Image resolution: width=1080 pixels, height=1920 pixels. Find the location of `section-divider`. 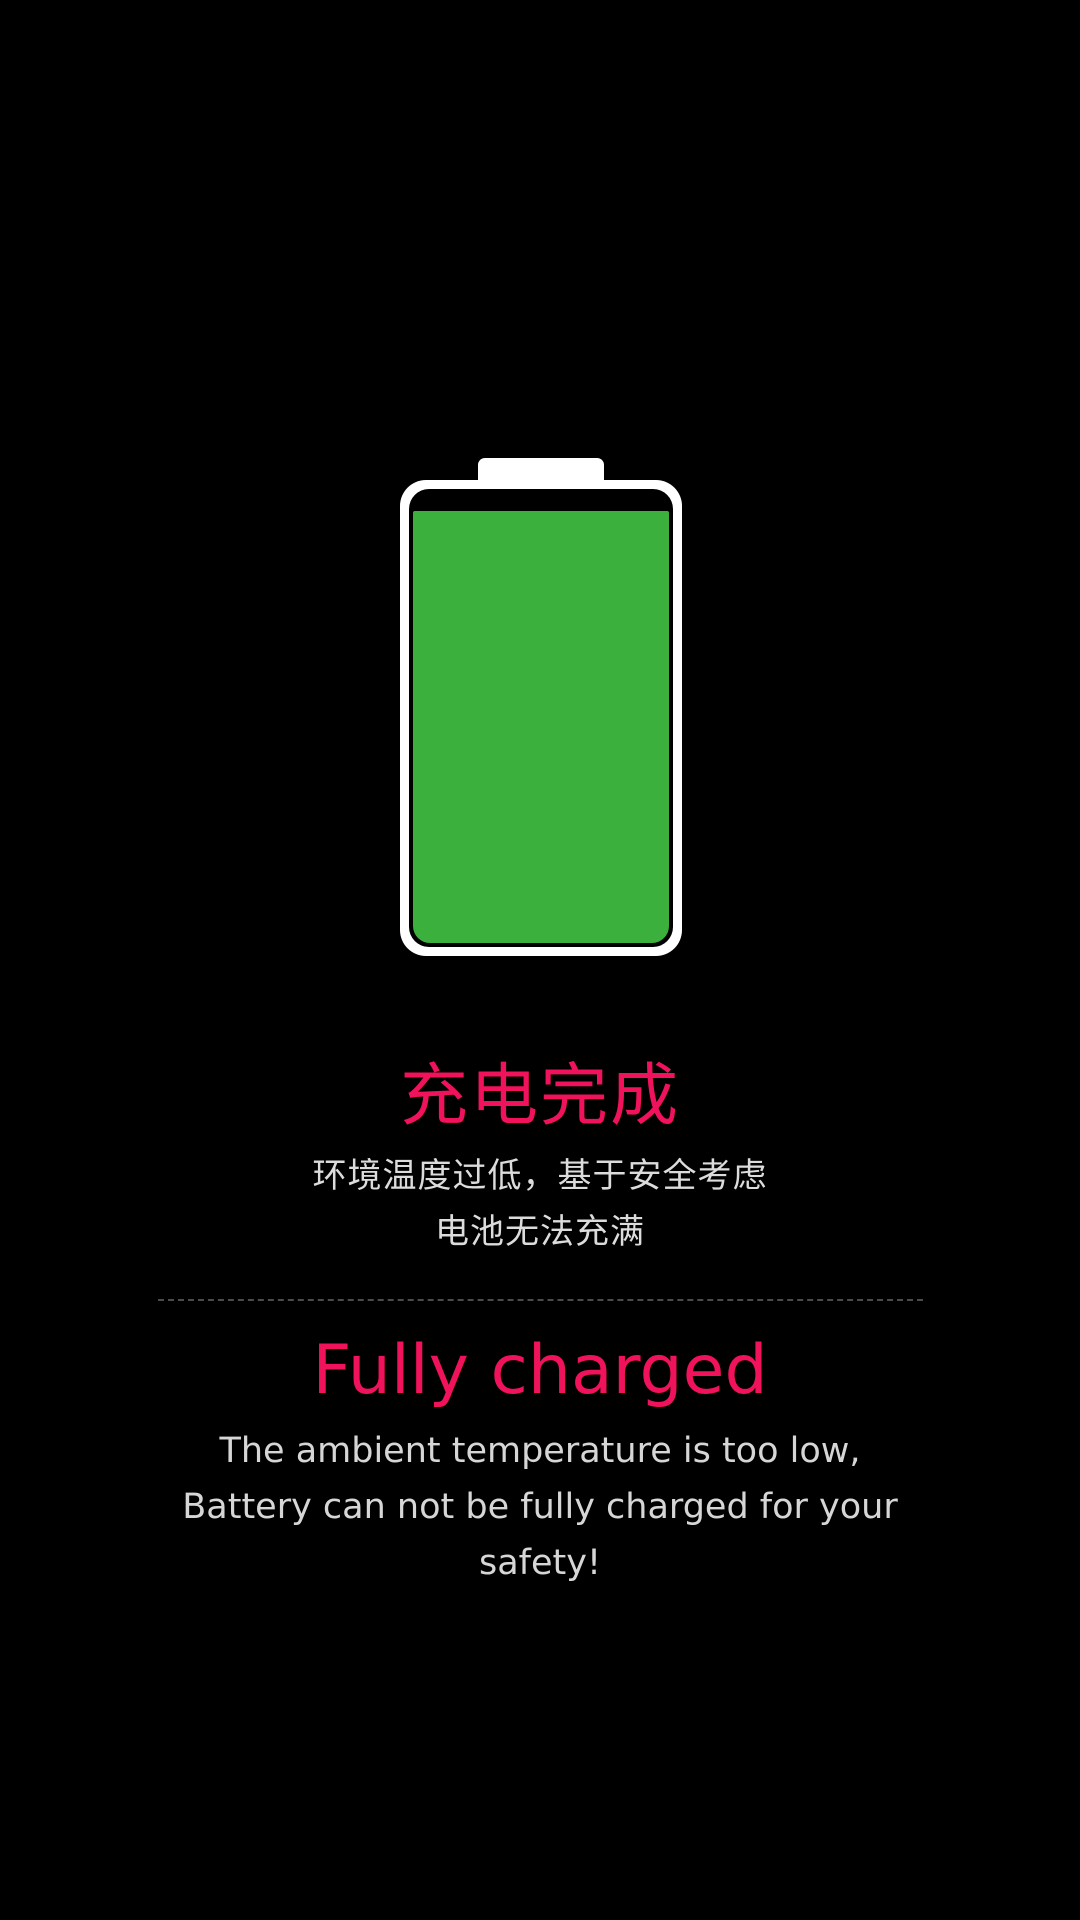

section-divider is located at coordinates (540, 1300).